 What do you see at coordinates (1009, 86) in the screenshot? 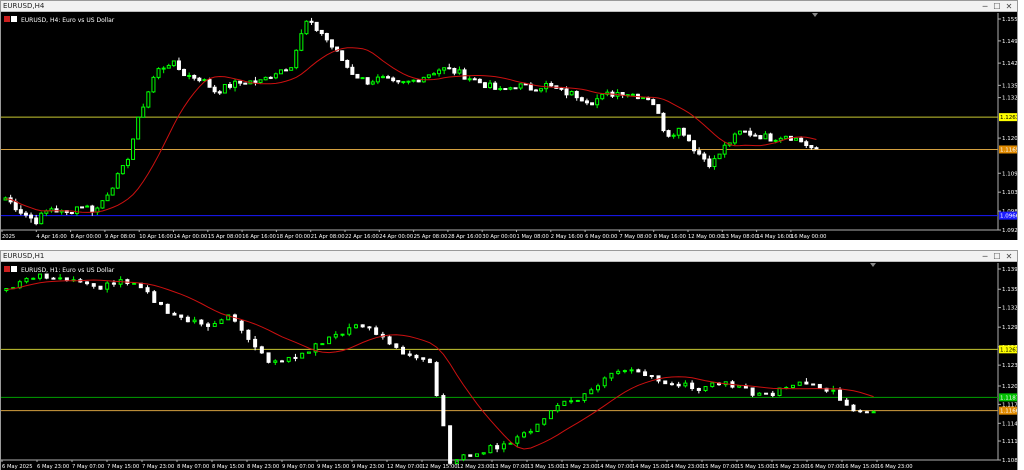
I see `price-tick-label: 1.13590` at bounding box center [1009, 86].